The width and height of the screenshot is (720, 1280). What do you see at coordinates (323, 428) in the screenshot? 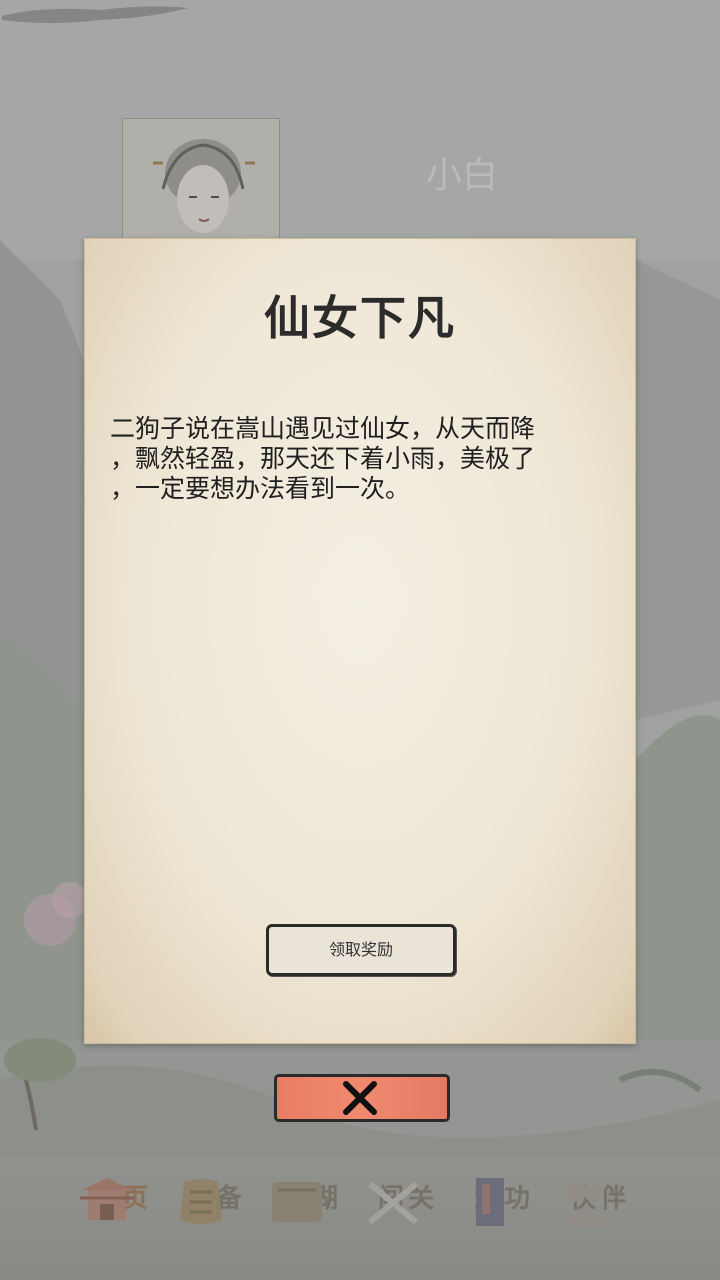
I see `event-description-line: 二狗子说在嵩山遇见过仙女，从天而降` at bounding box center [323, 428].